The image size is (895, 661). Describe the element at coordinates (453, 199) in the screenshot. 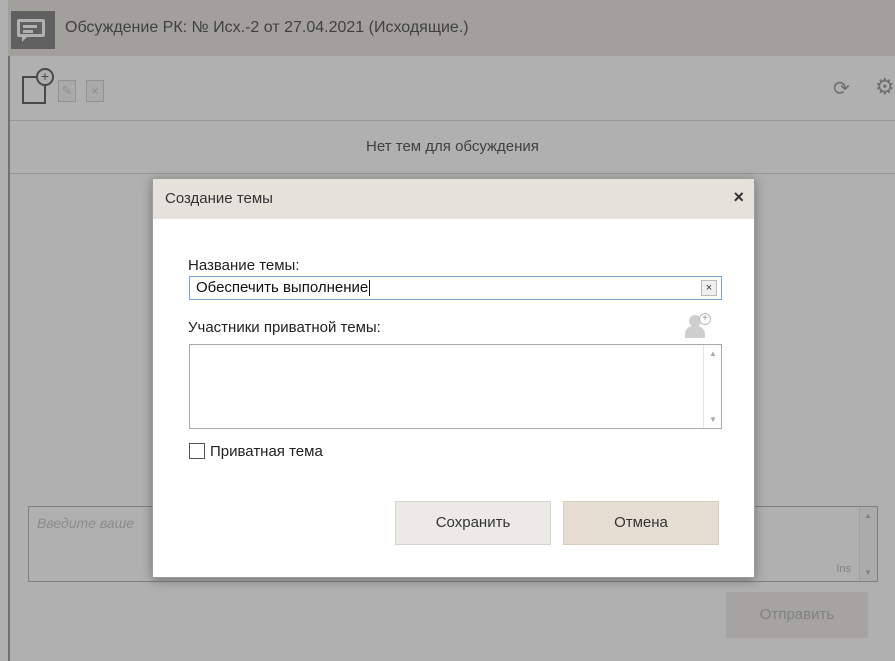

I see `dialog-header: Создание темы ×` at that location.